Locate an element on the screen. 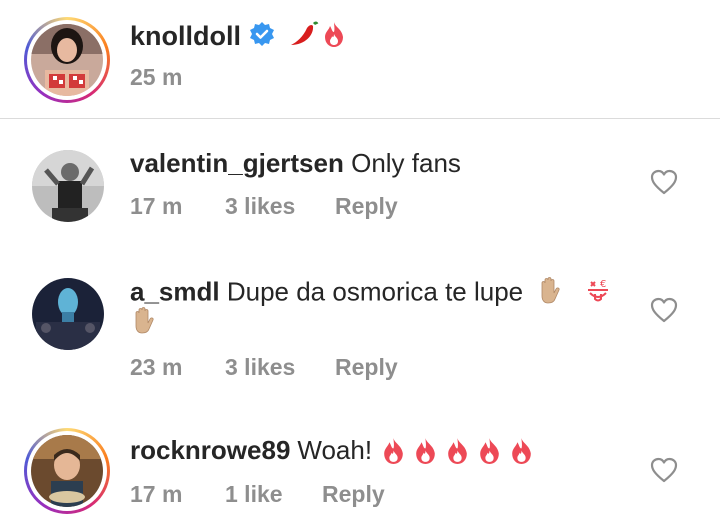 This screenshot has width=720, height=514. story-ring is located at coordinates (67, 471).